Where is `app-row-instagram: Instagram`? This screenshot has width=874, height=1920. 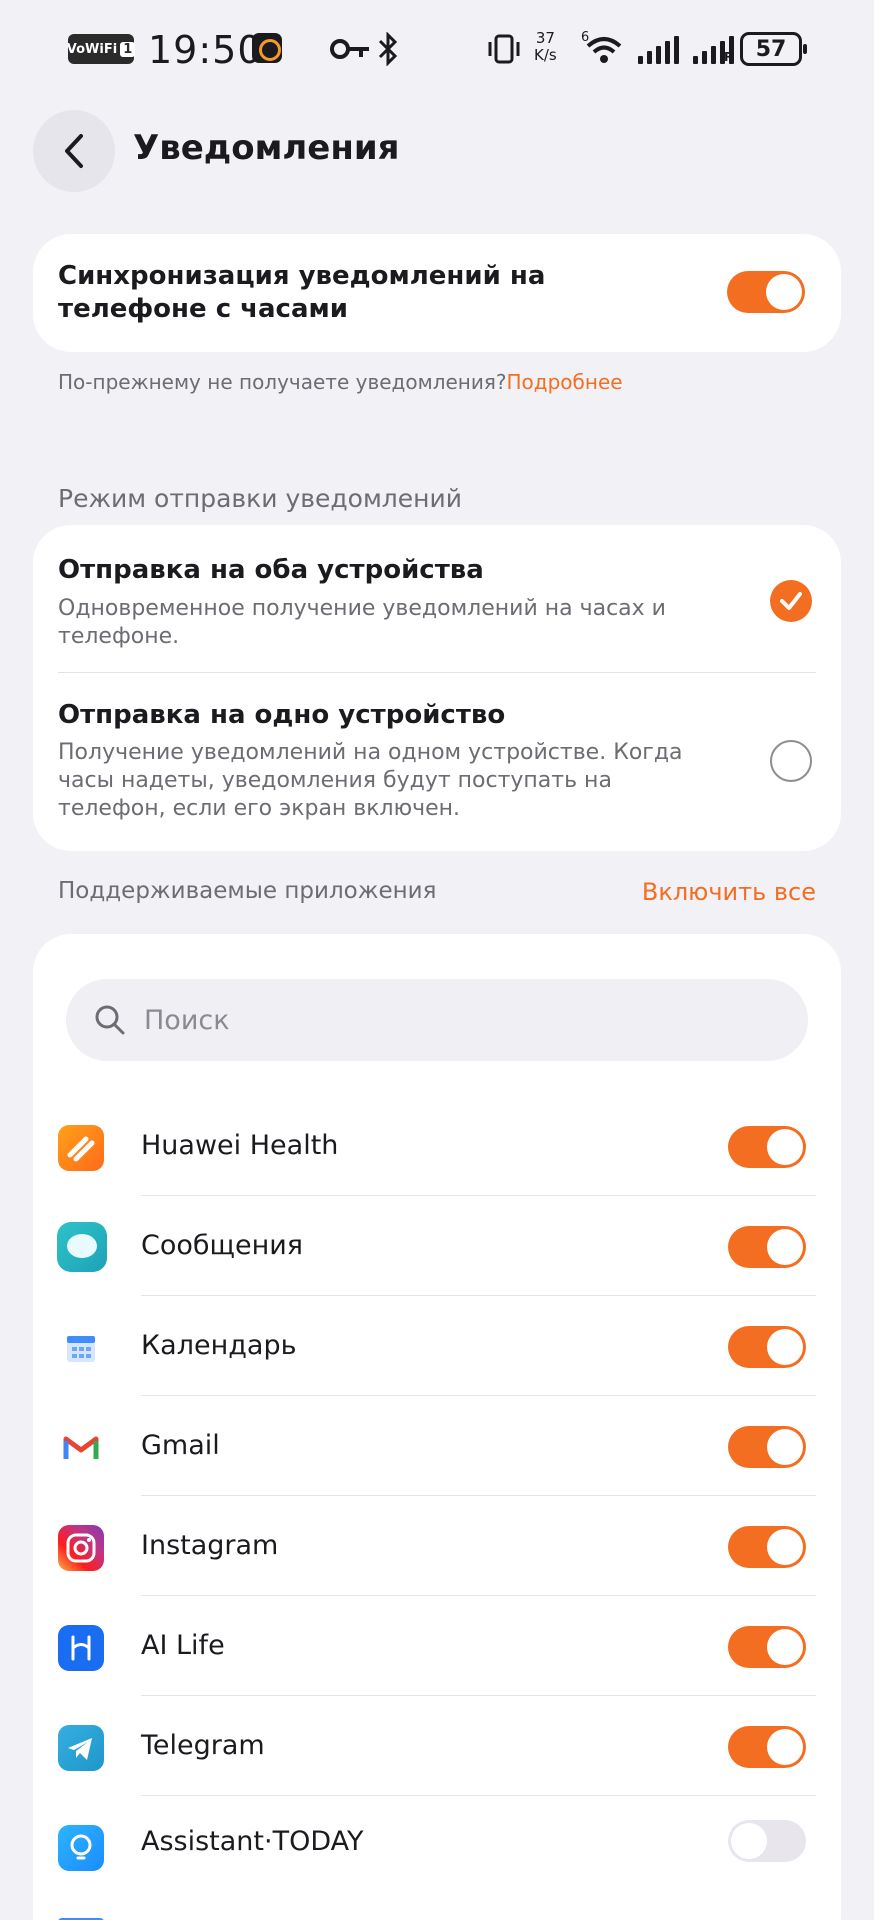
app-row-instagram: Instagram is located at coordinates (437, 1546).